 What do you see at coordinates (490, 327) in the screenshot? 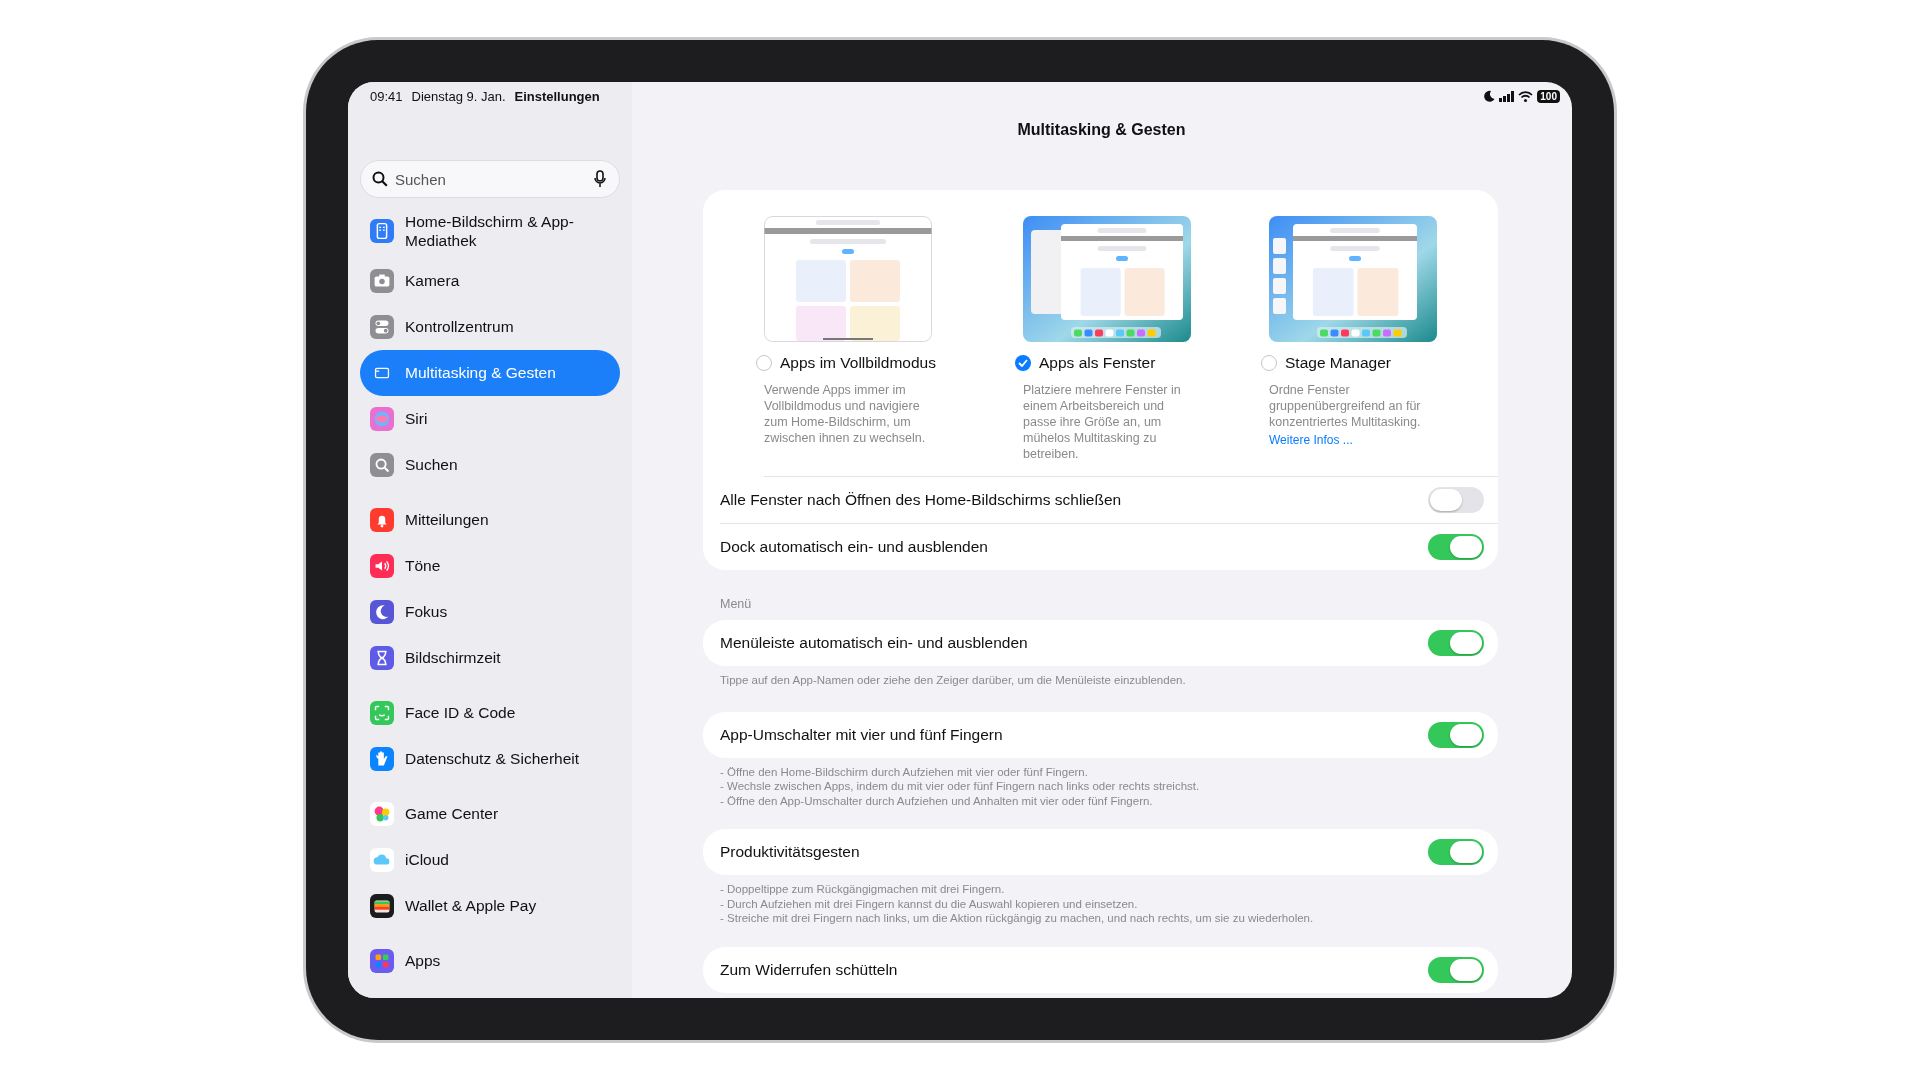
I see `sidebar-item: Kontrollzentrum` at bounding box center [490, 327].